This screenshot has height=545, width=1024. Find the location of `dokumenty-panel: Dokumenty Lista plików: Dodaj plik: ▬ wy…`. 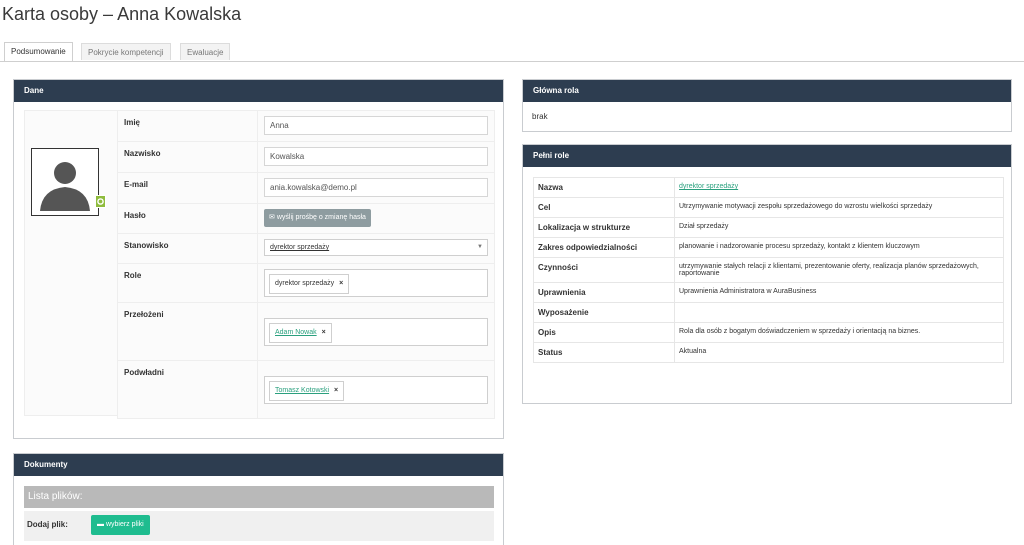

dokumenty-panel: Dokumenty Lista plików: Dodaj plik: ▬ wy… is located at coordinates (258, 499).